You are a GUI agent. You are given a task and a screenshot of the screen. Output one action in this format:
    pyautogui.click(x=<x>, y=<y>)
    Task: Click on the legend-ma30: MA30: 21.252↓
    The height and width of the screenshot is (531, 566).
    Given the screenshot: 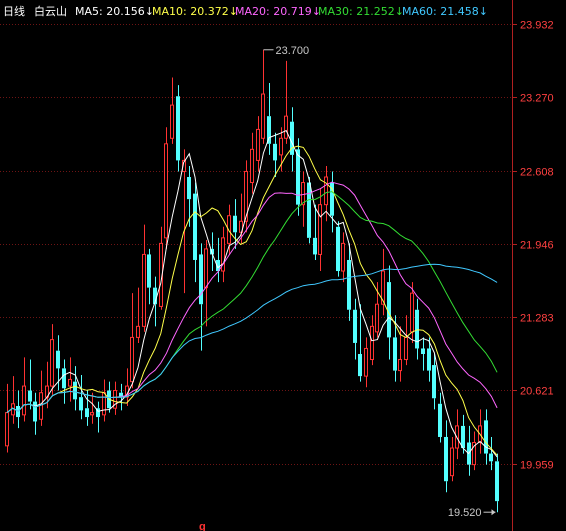 What is the action you would take?
    pyautogui.click(x=361, y=11)
    